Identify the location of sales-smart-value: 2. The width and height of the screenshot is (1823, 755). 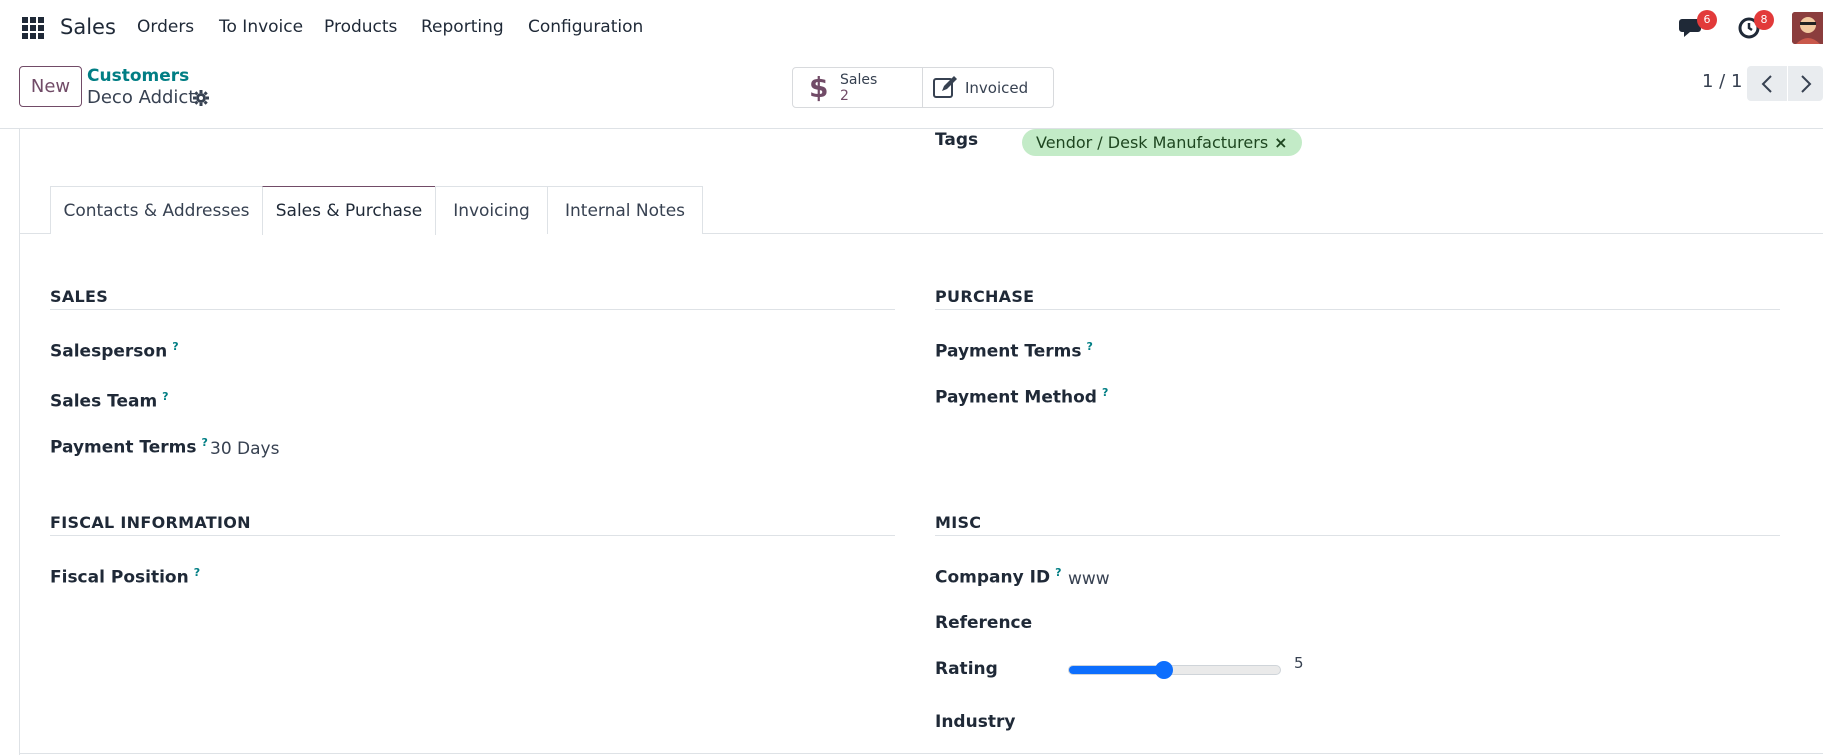
(844, 96).